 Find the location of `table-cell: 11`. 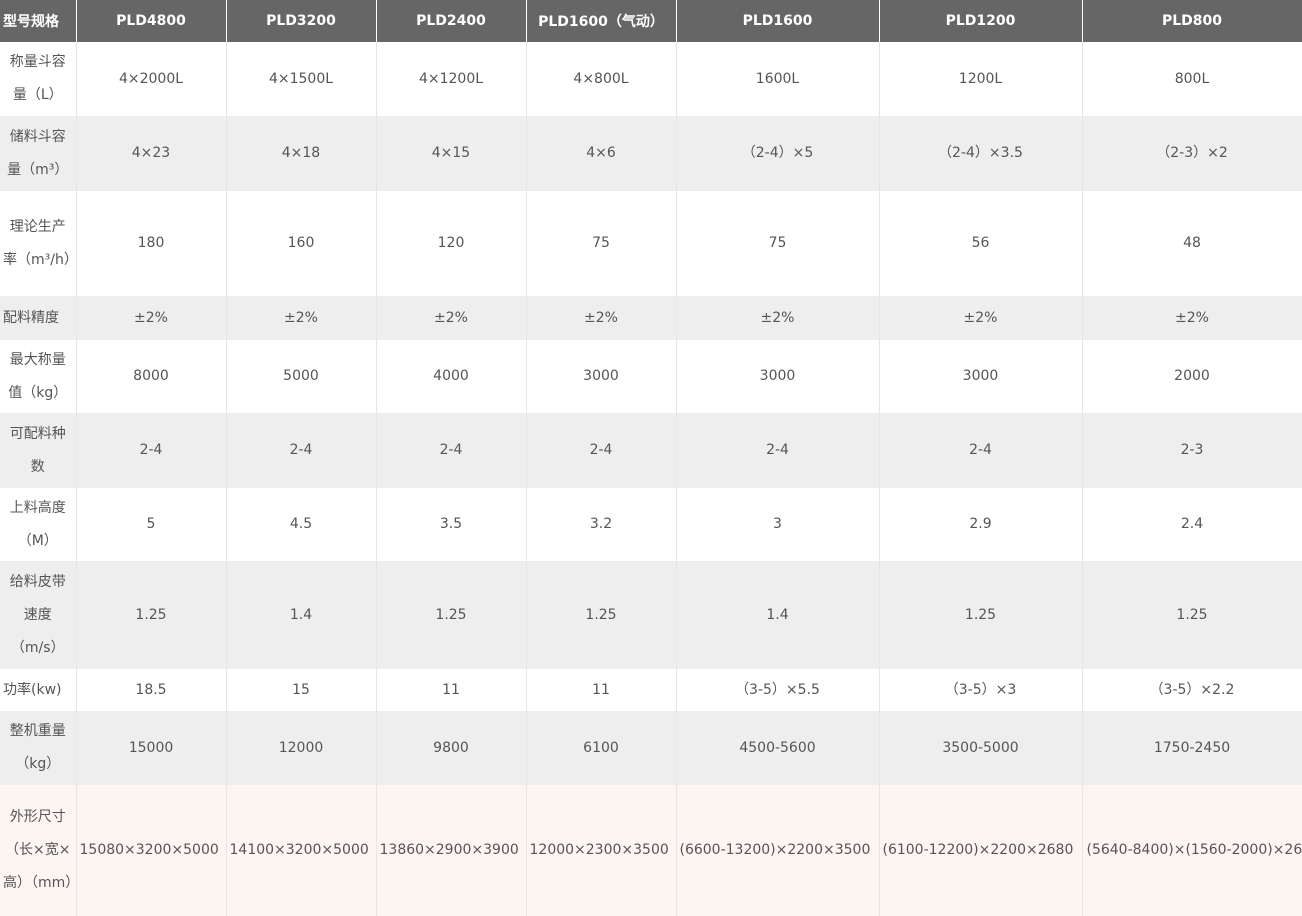

table-cell: 11 is located at coordinates (601, 690).